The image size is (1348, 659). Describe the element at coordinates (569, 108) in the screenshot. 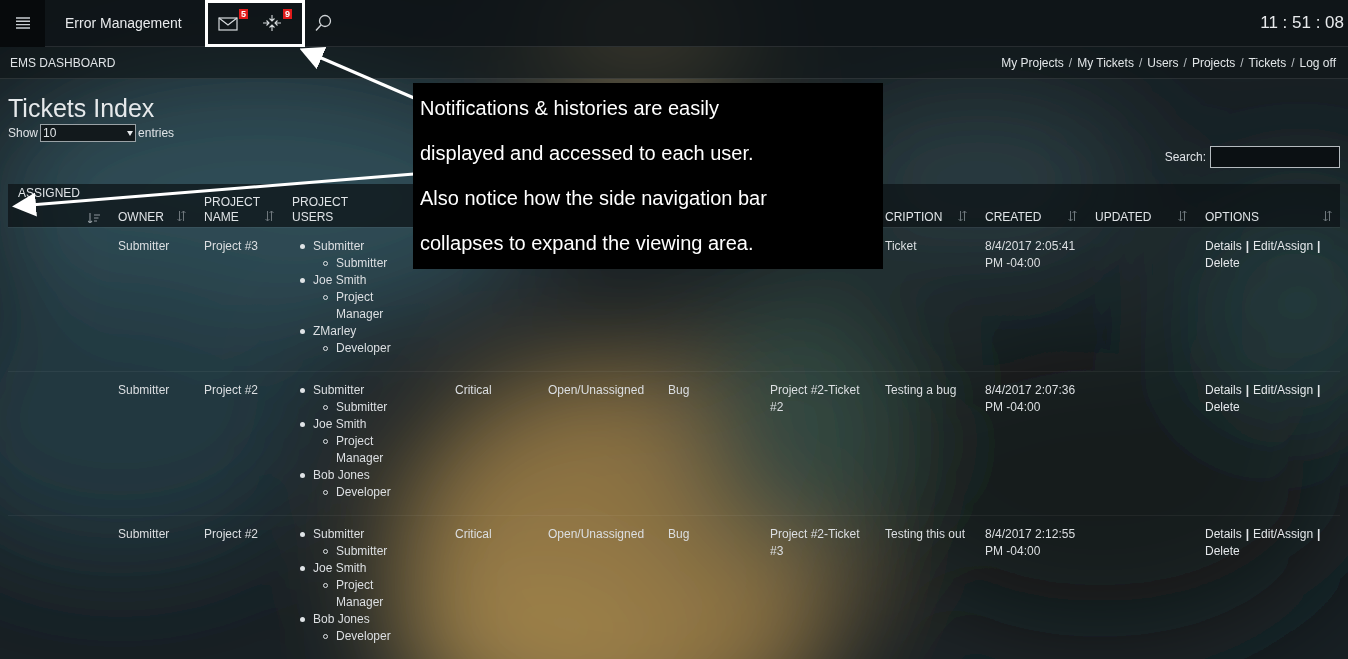

I see `annotation-text: Notifications & histories are easily` at that location.